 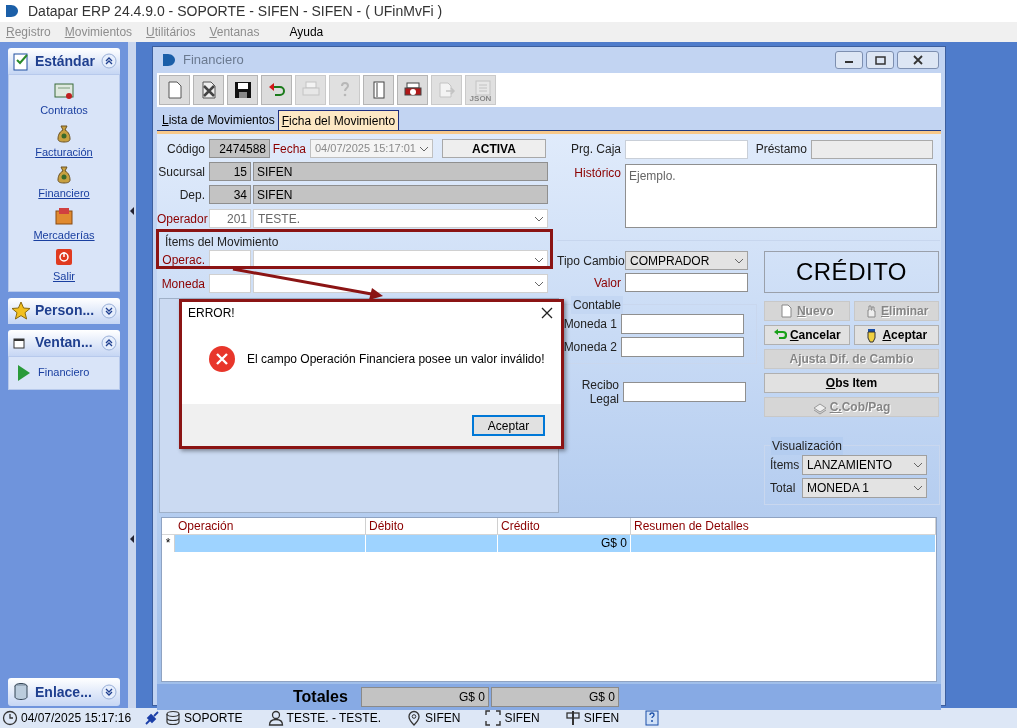 What do you see at coordinates (607, 283) in the screenshot?
I see `field-label: Valor` at bounding box center [607, 283].